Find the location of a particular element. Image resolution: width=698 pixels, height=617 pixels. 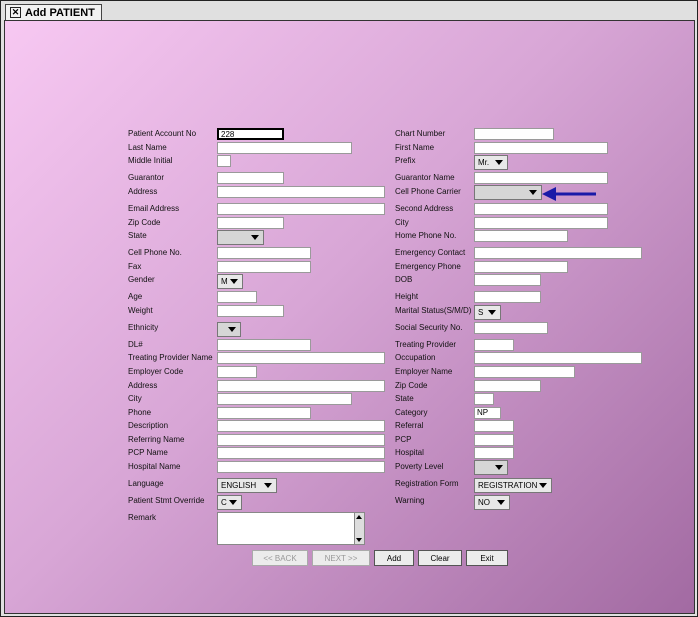

dl-number-input is located at coordinates (264, 345).